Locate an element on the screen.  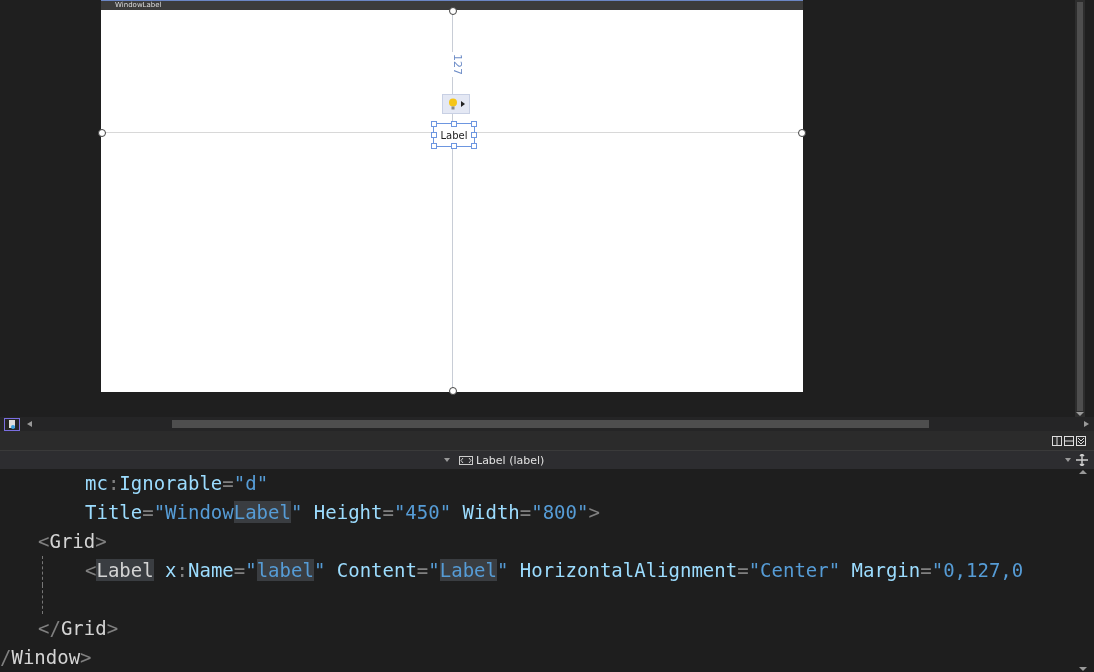
scroll-down-icon is located at coordinates (1083, 669).